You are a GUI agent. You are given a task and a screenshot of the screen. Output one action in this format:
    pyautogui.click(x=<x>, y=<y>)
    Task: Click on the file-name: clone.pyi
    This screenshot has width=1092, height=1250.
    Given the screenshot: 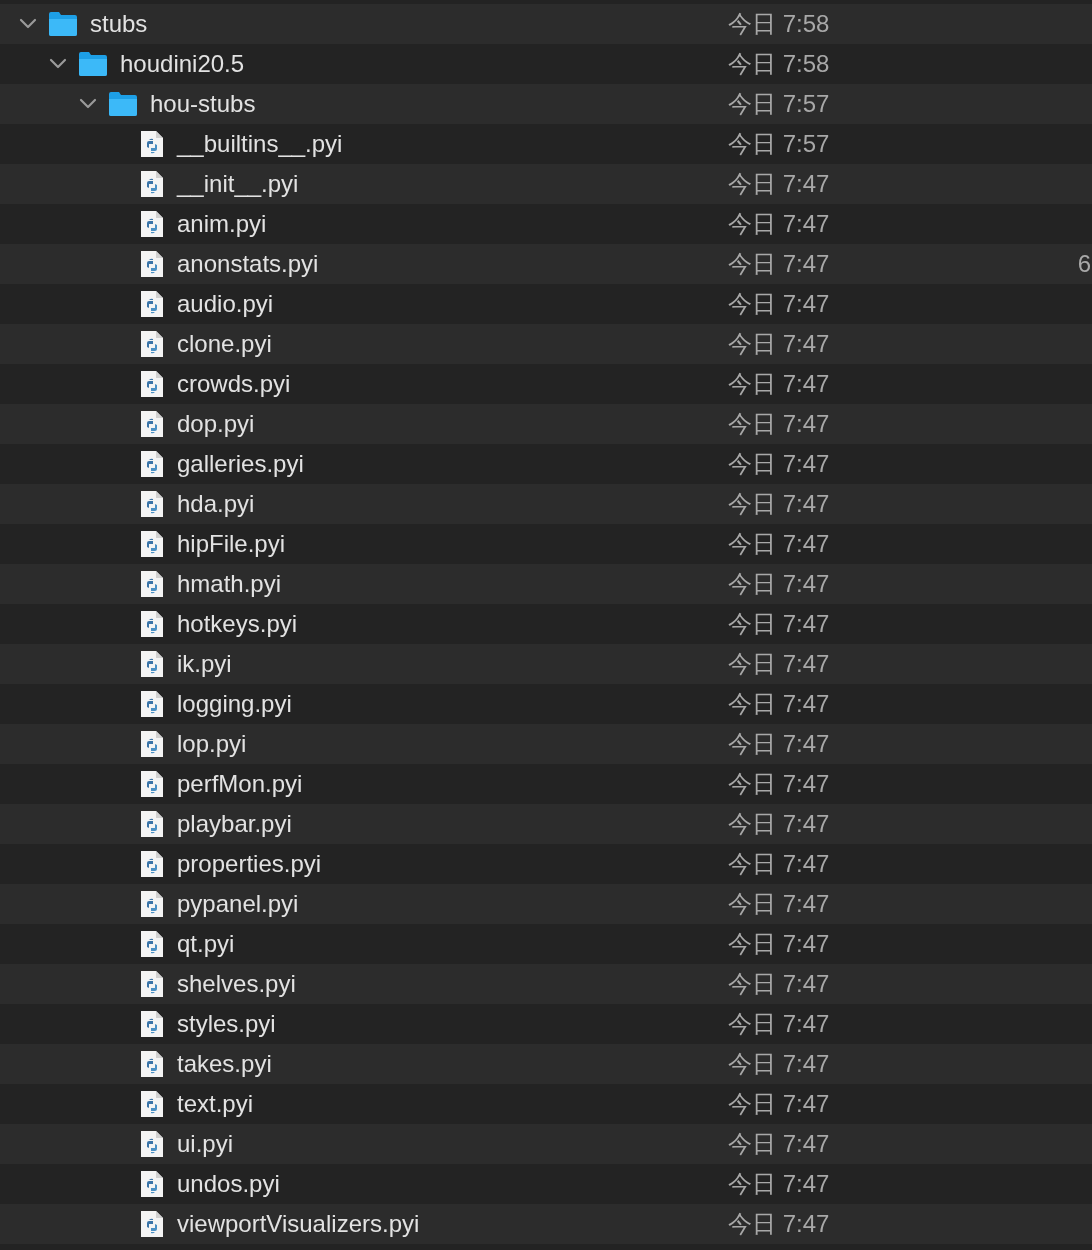 What is the action you would take?
    pyautogui.click(x=224, y=344)
    